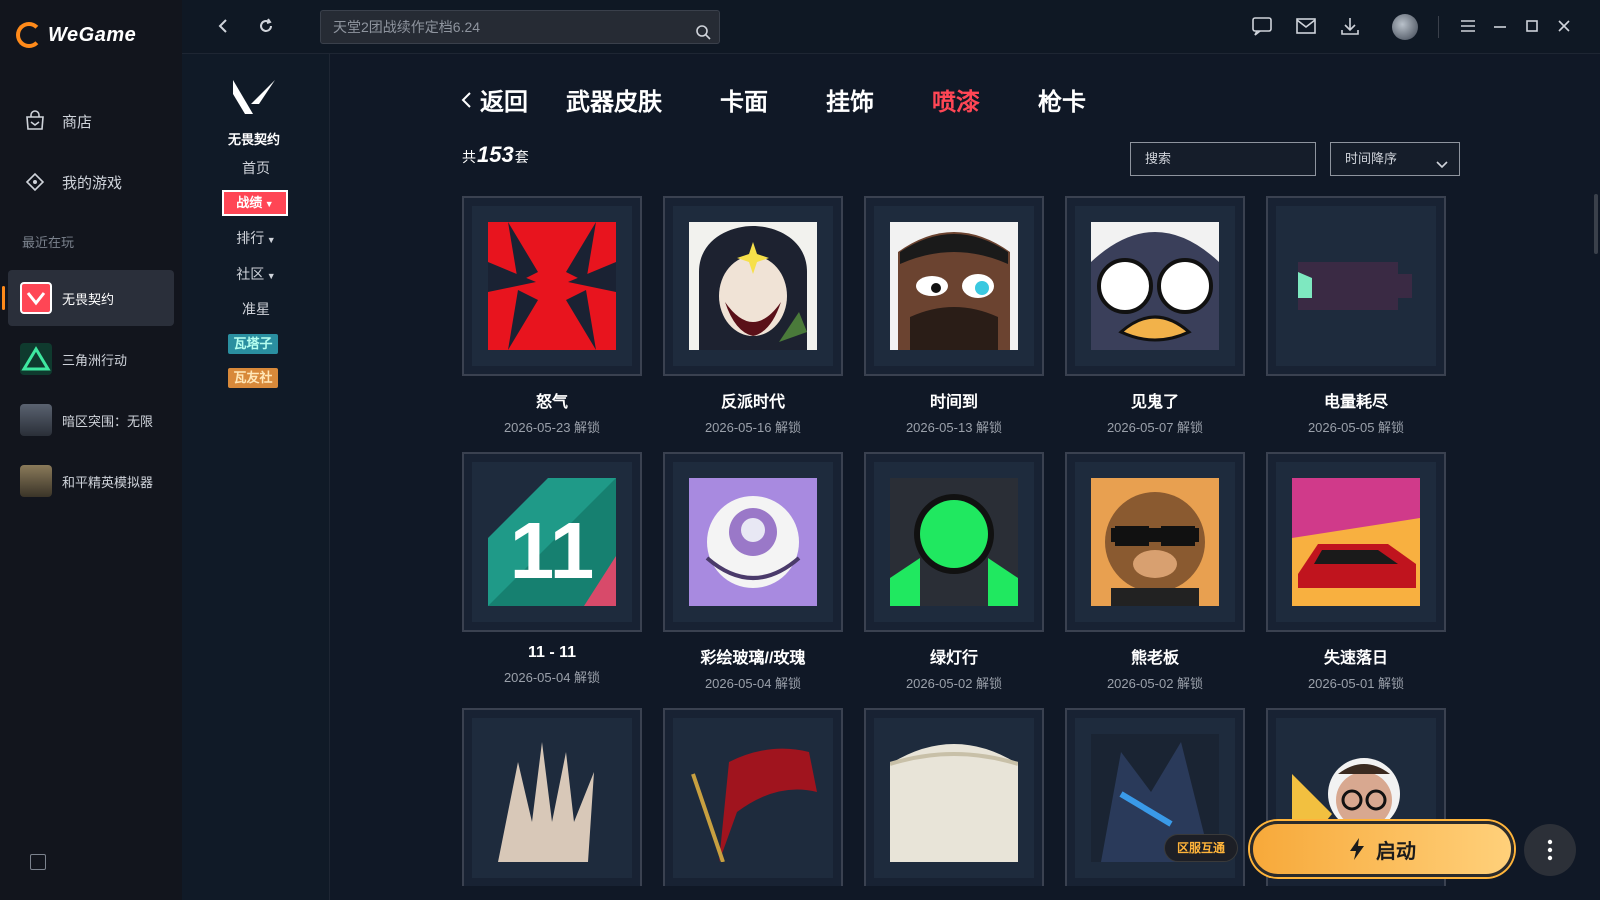  I want to click on spray-card: 反派时代 2026-05-16 解锁, so click(753, 316).